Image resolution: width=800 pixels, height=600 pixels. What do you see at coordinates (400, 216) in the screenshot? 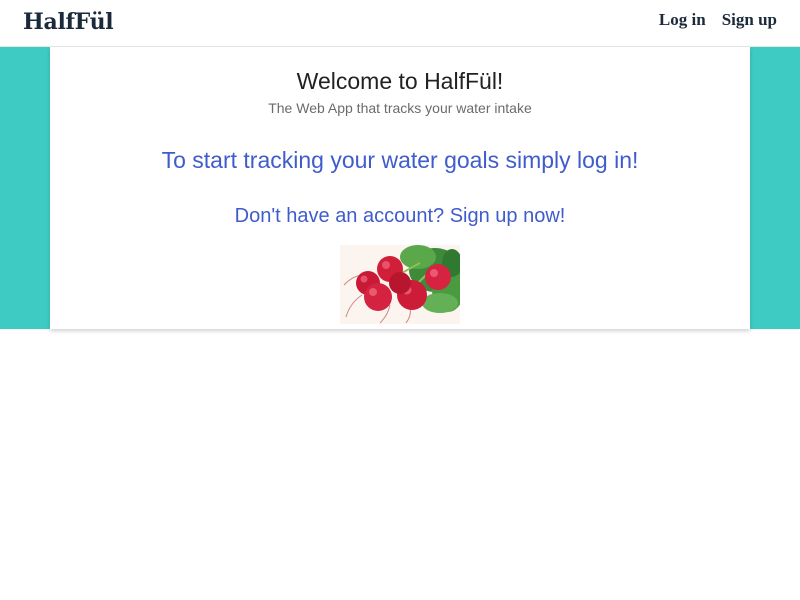
I see `signup-cta-link: Don't have an account? Sign up now!` at bounding box center [400, 216].